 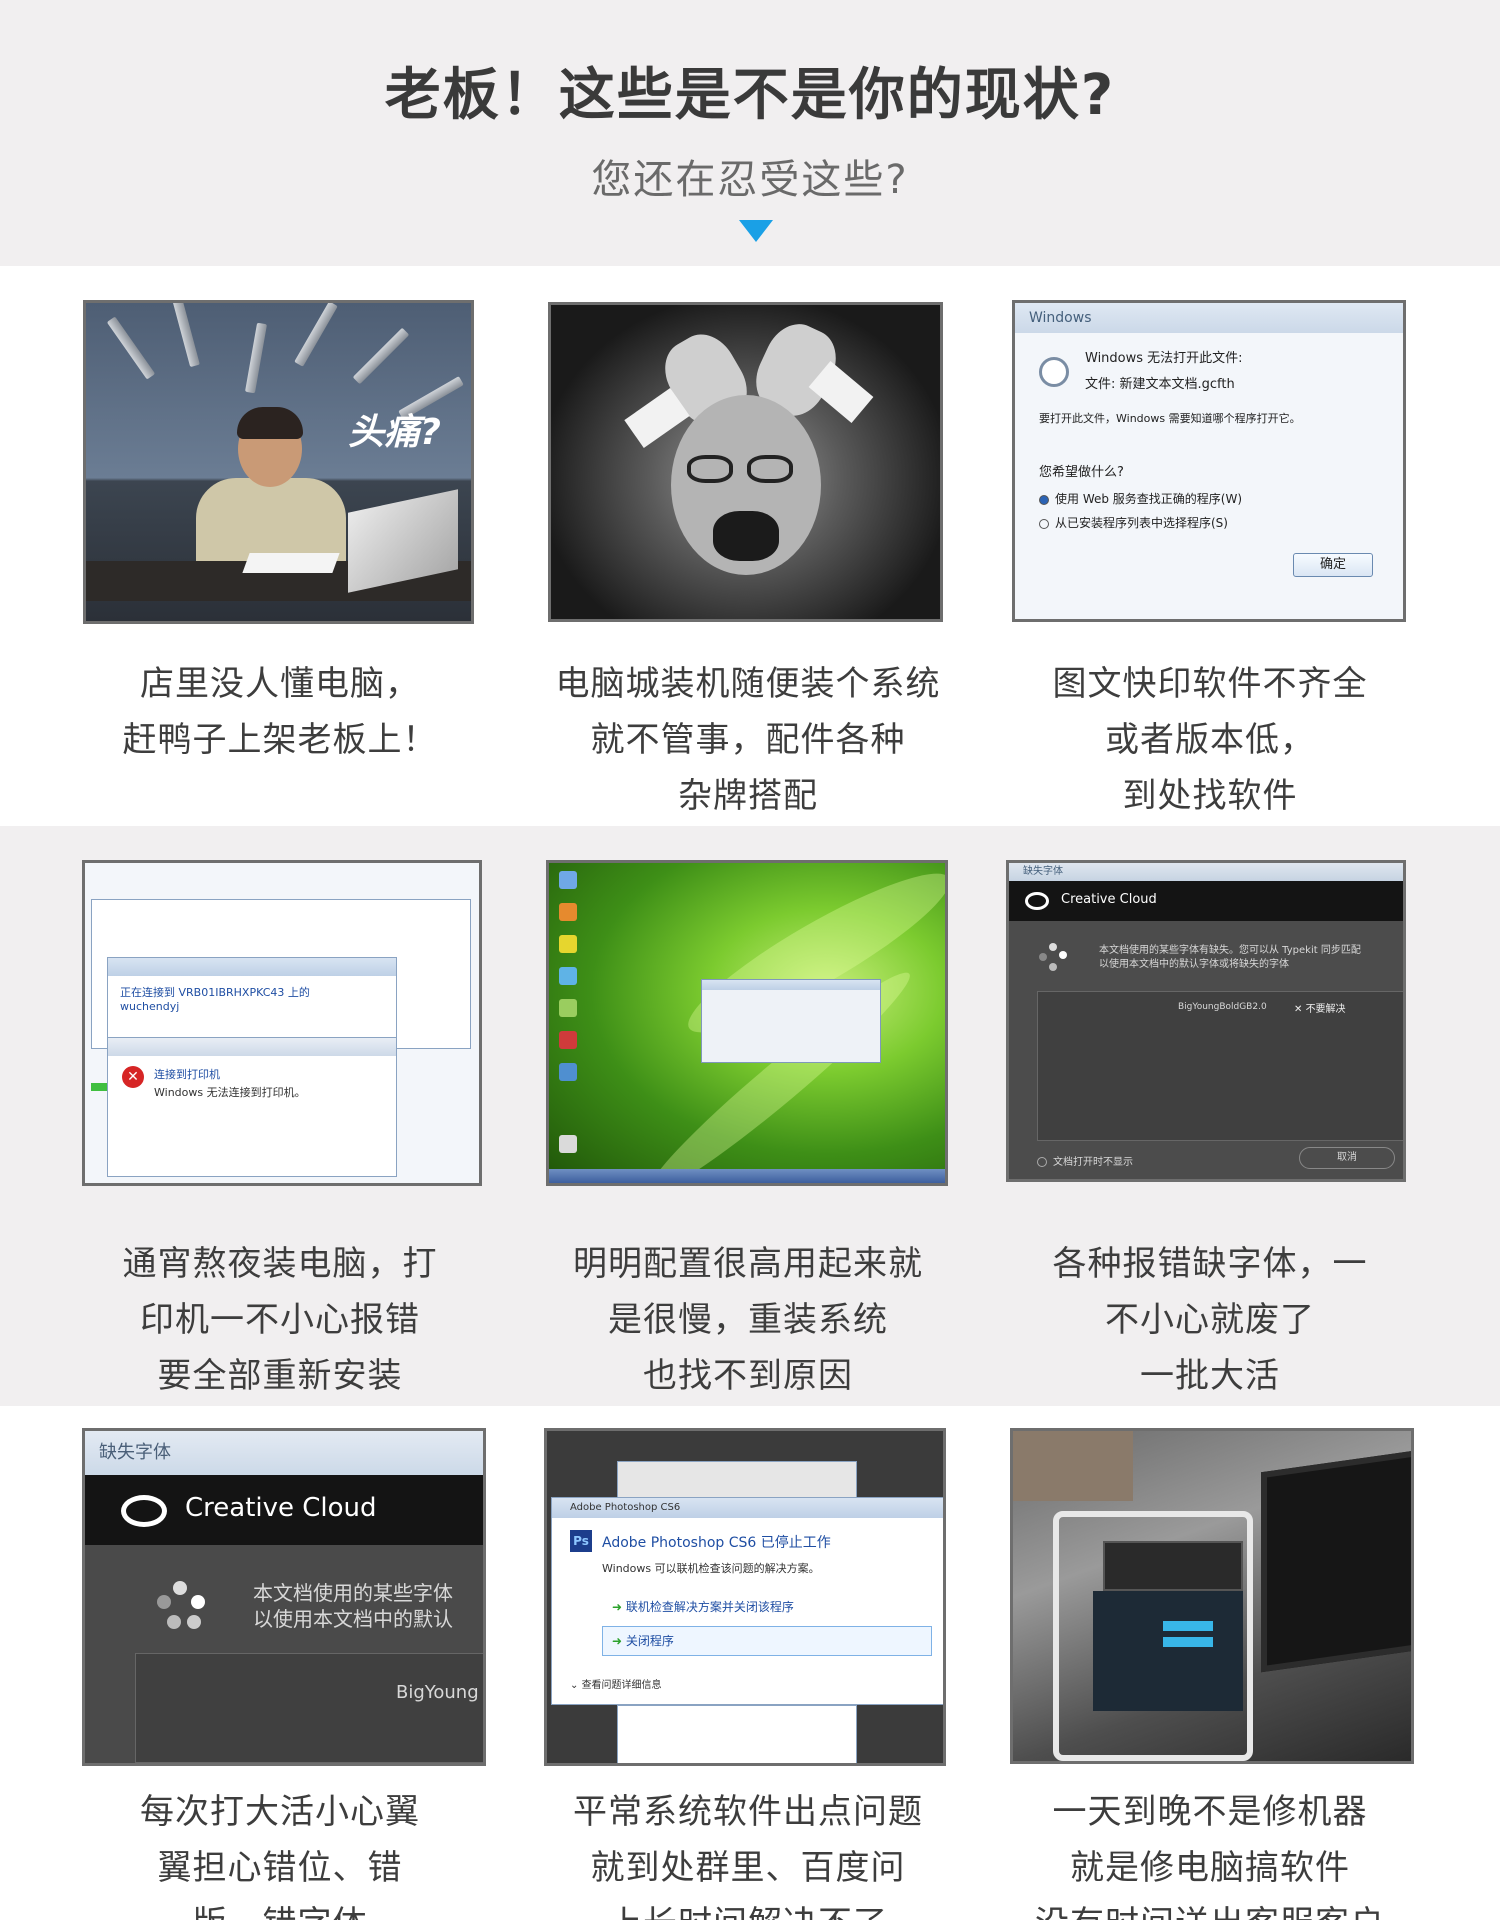 What do you see at coordinates (643, 1641) in the screenshot?
I see `close-program-option: ➜ 关闭程序` at bounding box center [643, 1641].